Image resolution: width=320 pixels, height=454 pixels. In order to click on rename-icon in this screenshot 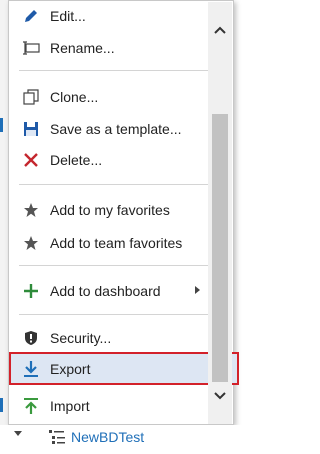, I will do `click(31, 48)`.